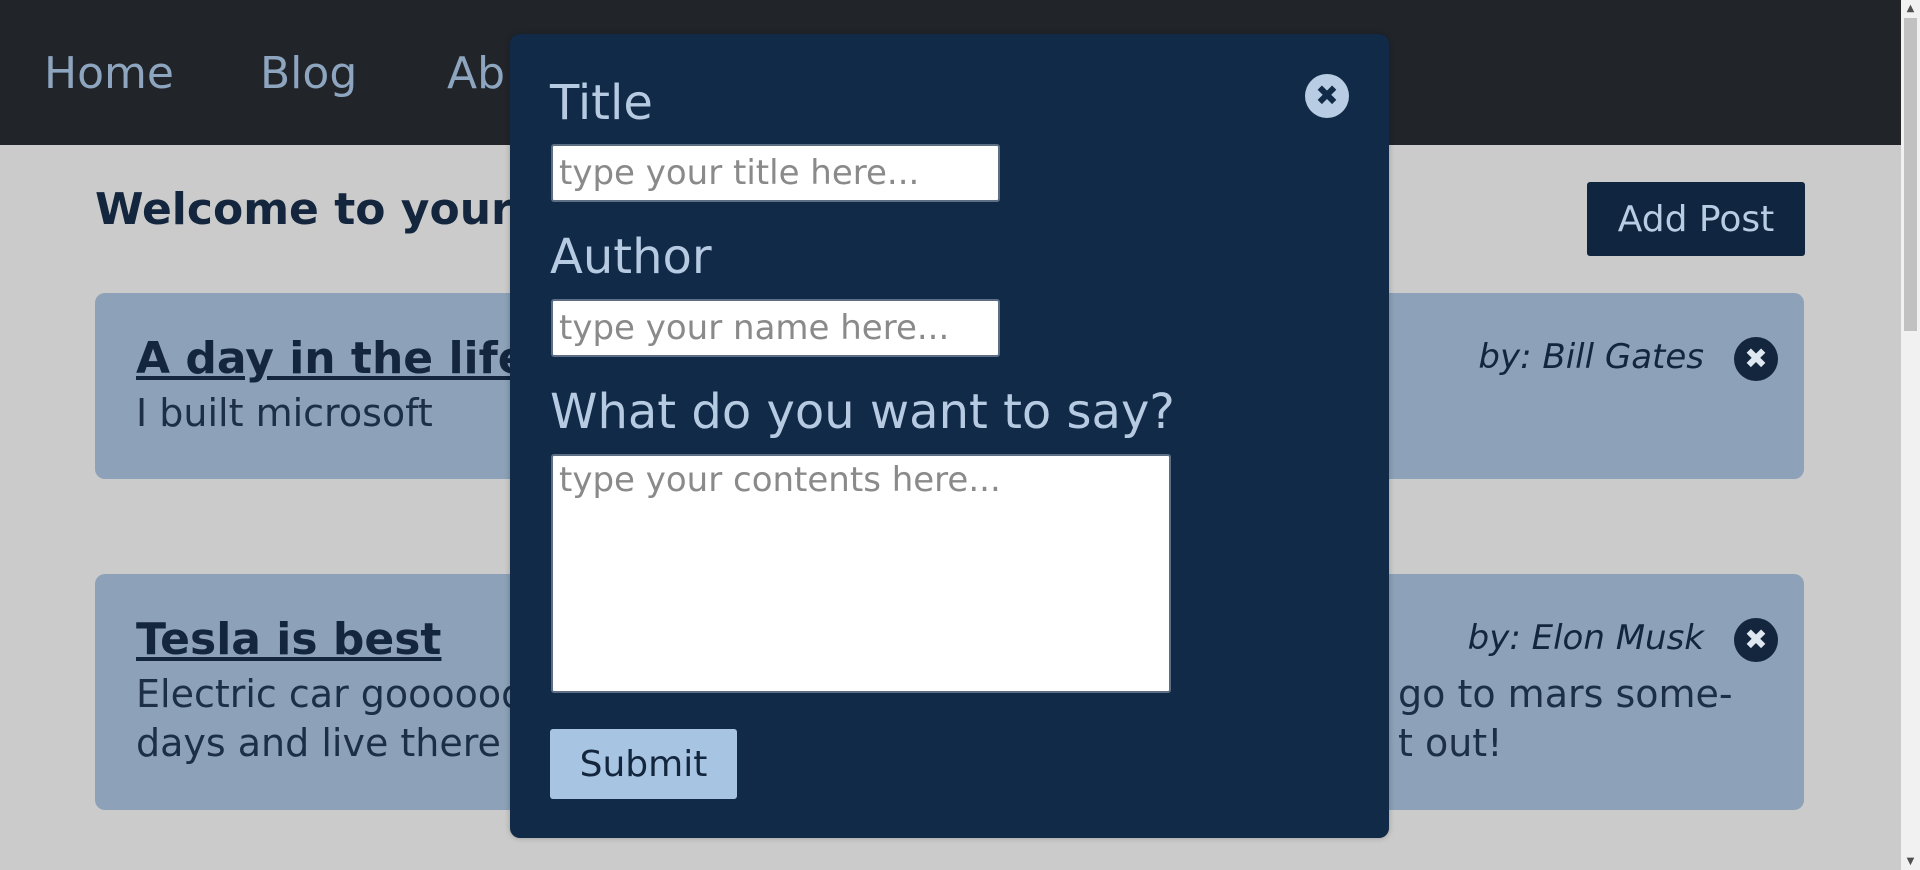  What do you see at coordinates (331, 694) in the screenshot?
I see `post-body-text: Electric car goooood` at bounding box center [331, 694].